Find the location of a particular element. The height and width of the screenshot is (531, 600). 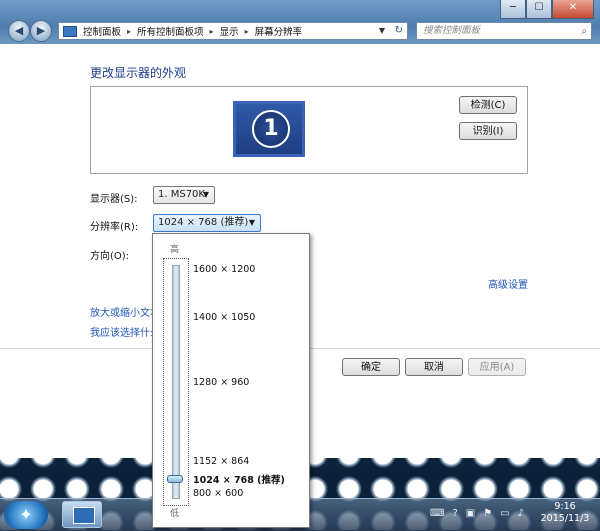

breadcrumb-control-panel: 控制面板 is located at coordinates (102, 31).